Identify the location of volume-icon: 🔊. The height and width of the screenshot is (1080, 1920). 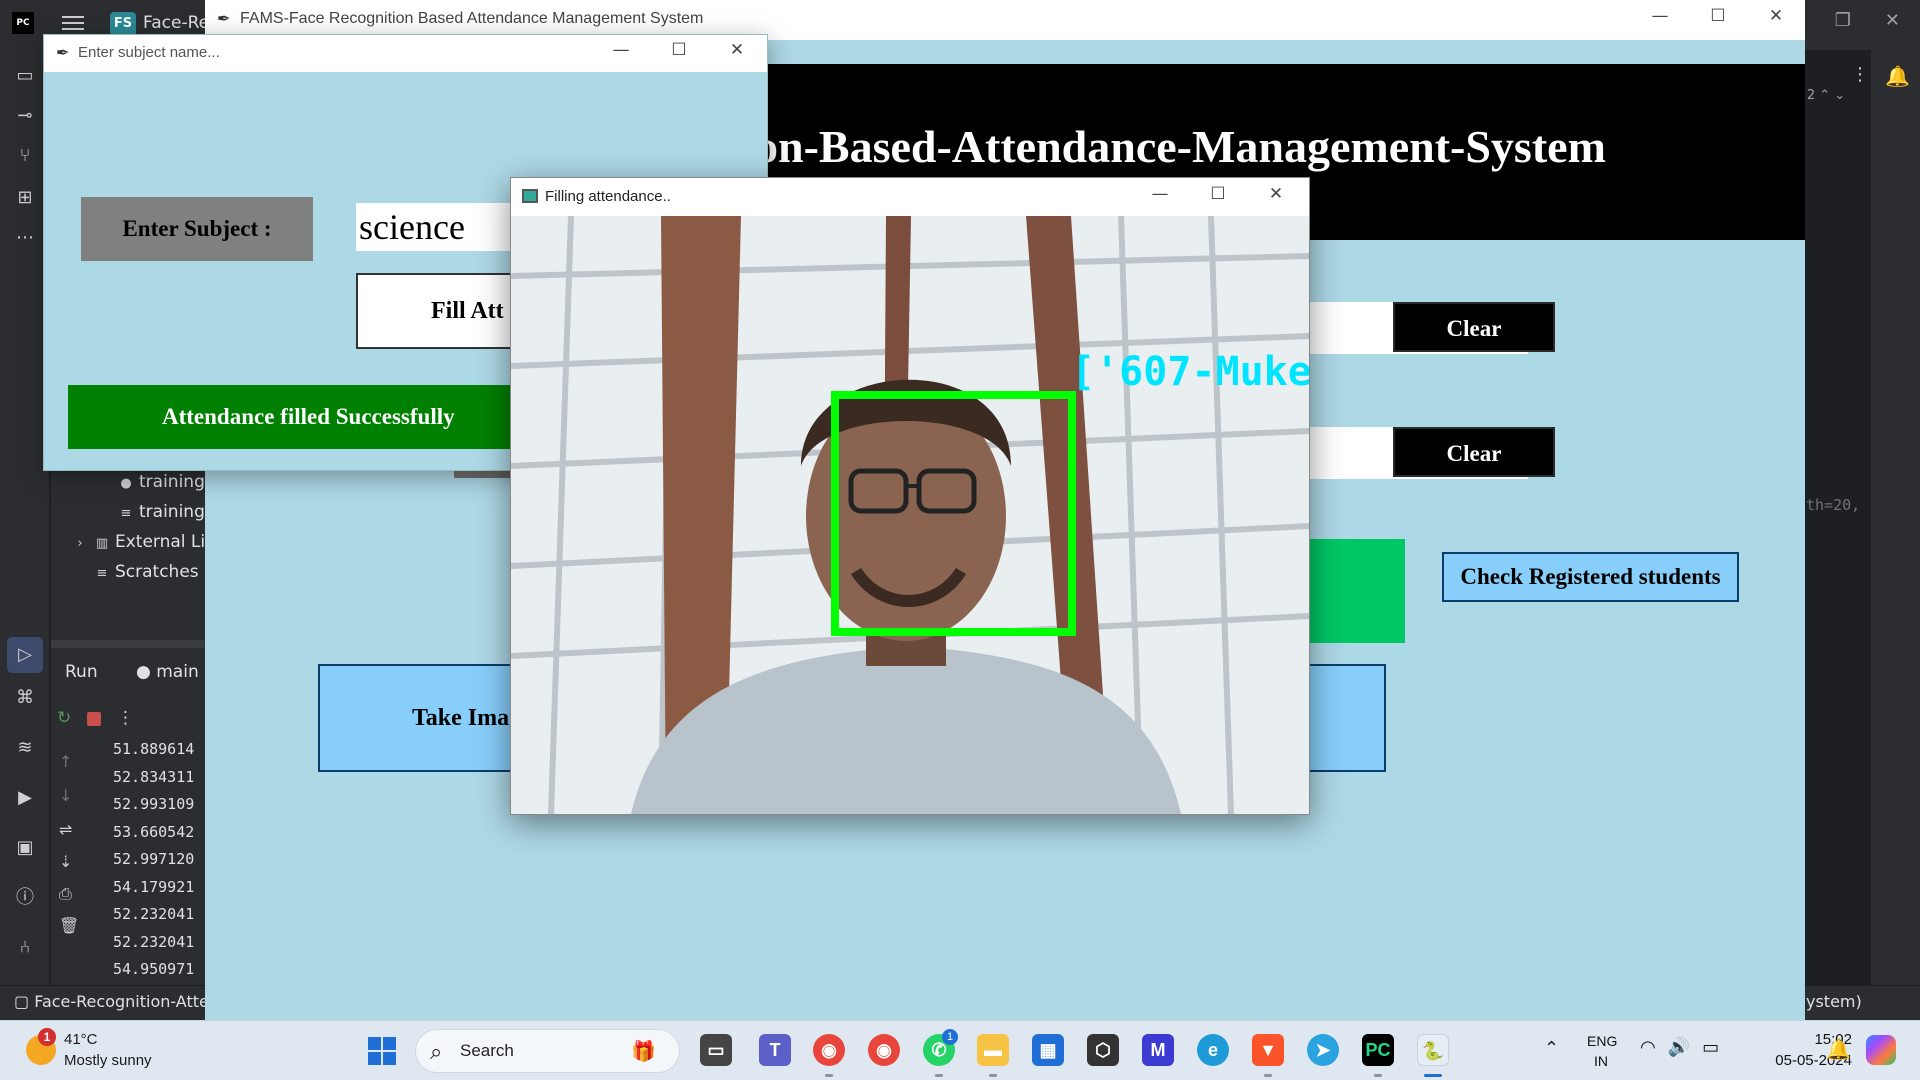
(1679, 1047).